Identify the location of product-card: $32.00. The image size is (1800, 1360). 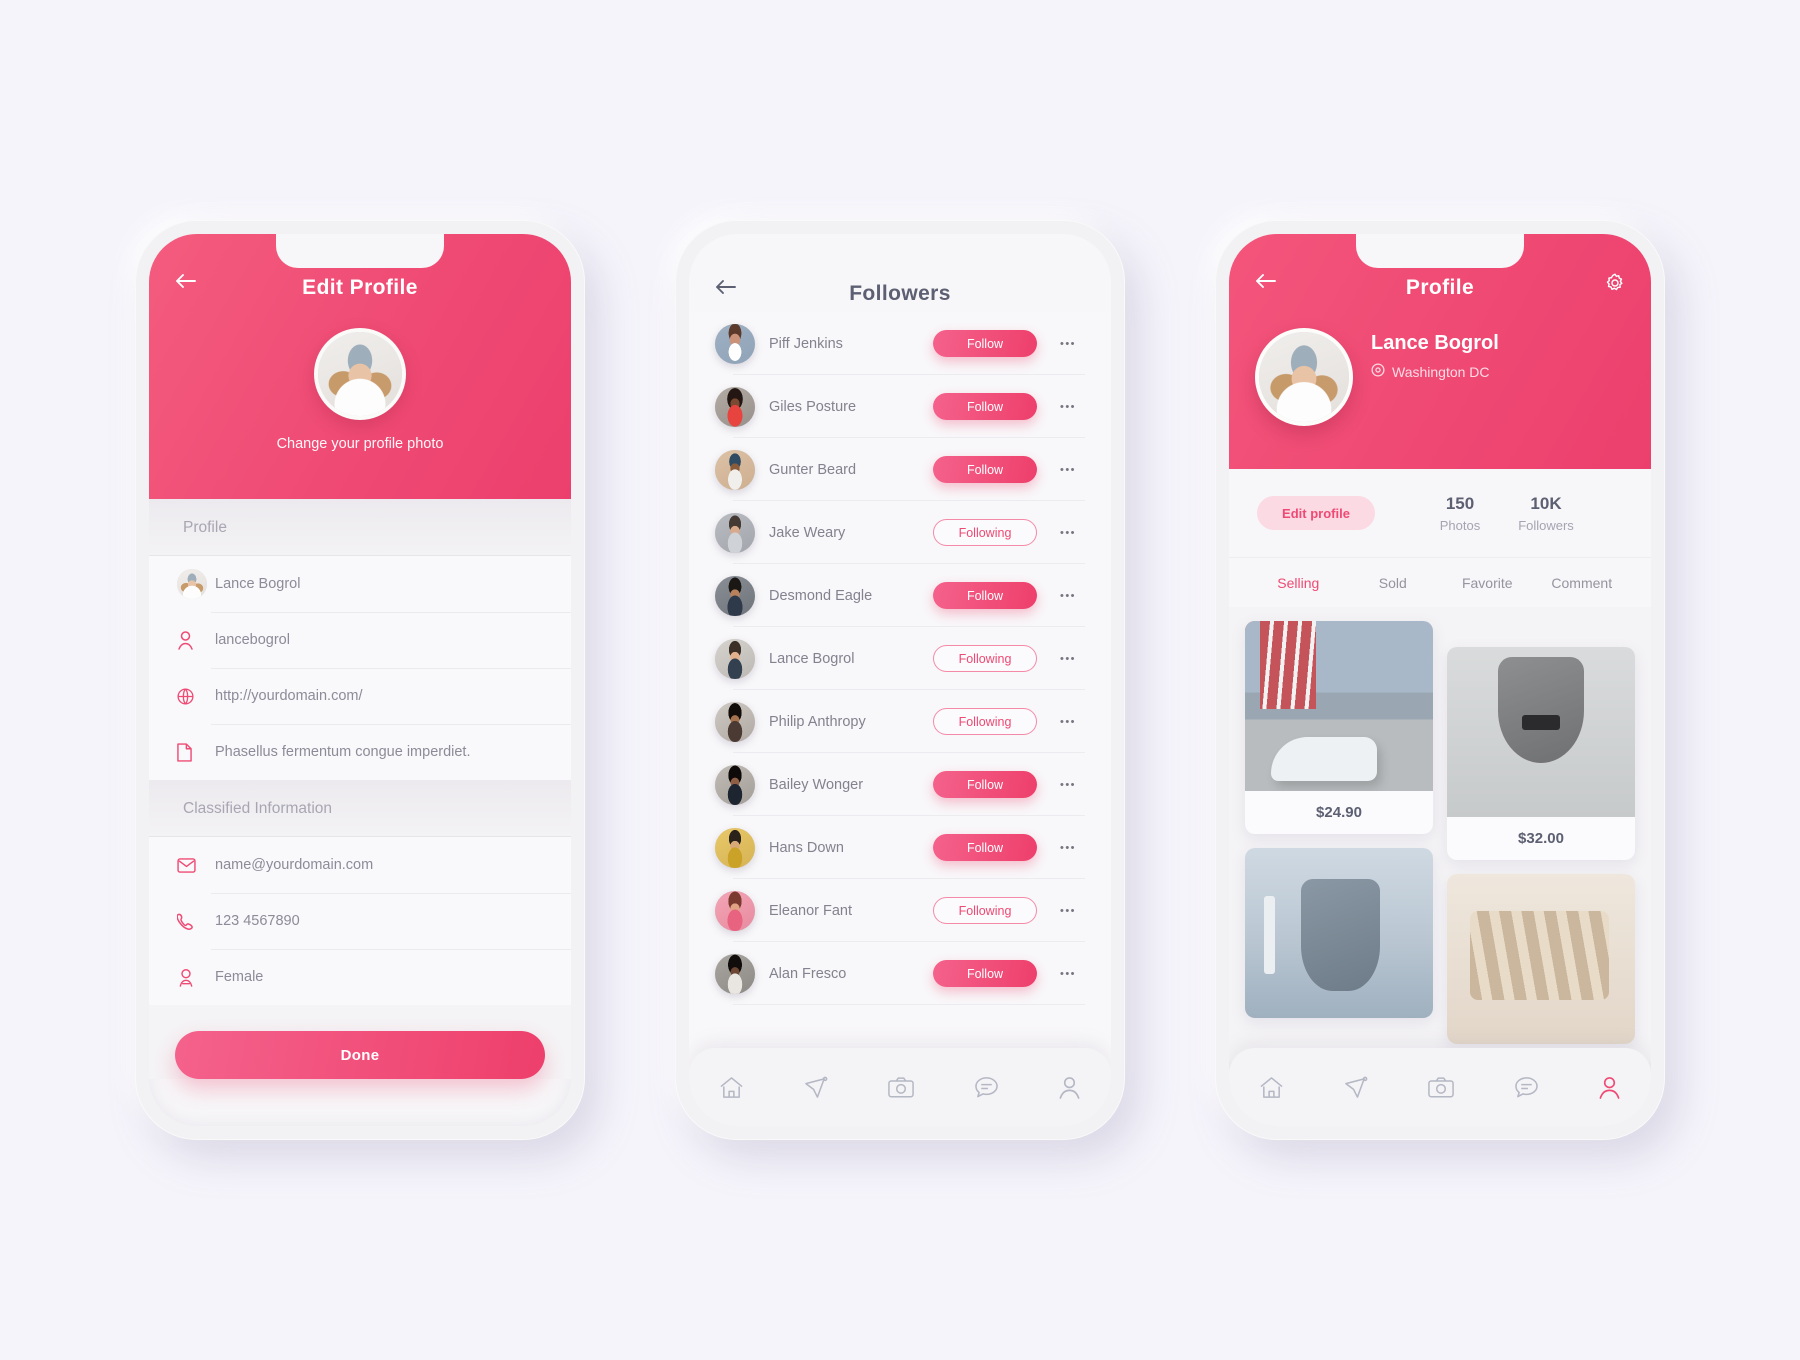
(1541, 753).